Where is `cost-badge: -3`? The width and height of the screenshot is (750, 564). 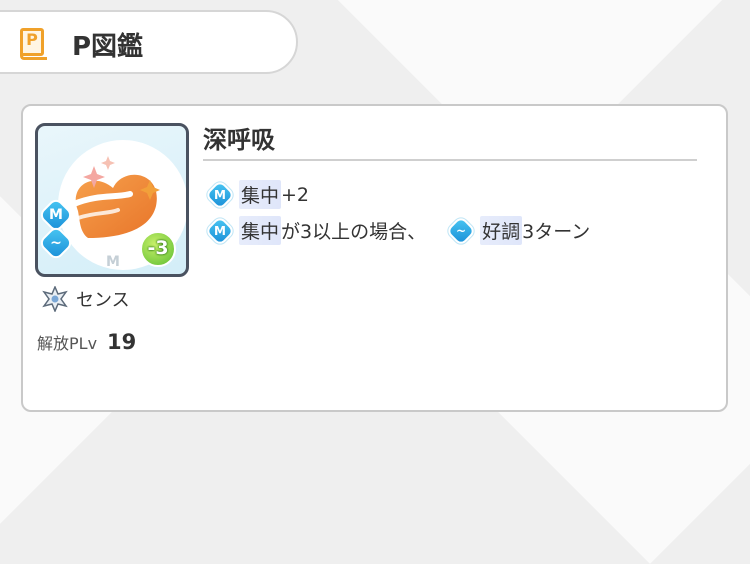 cost-badge: -3 is located at coordinates (158, 249).